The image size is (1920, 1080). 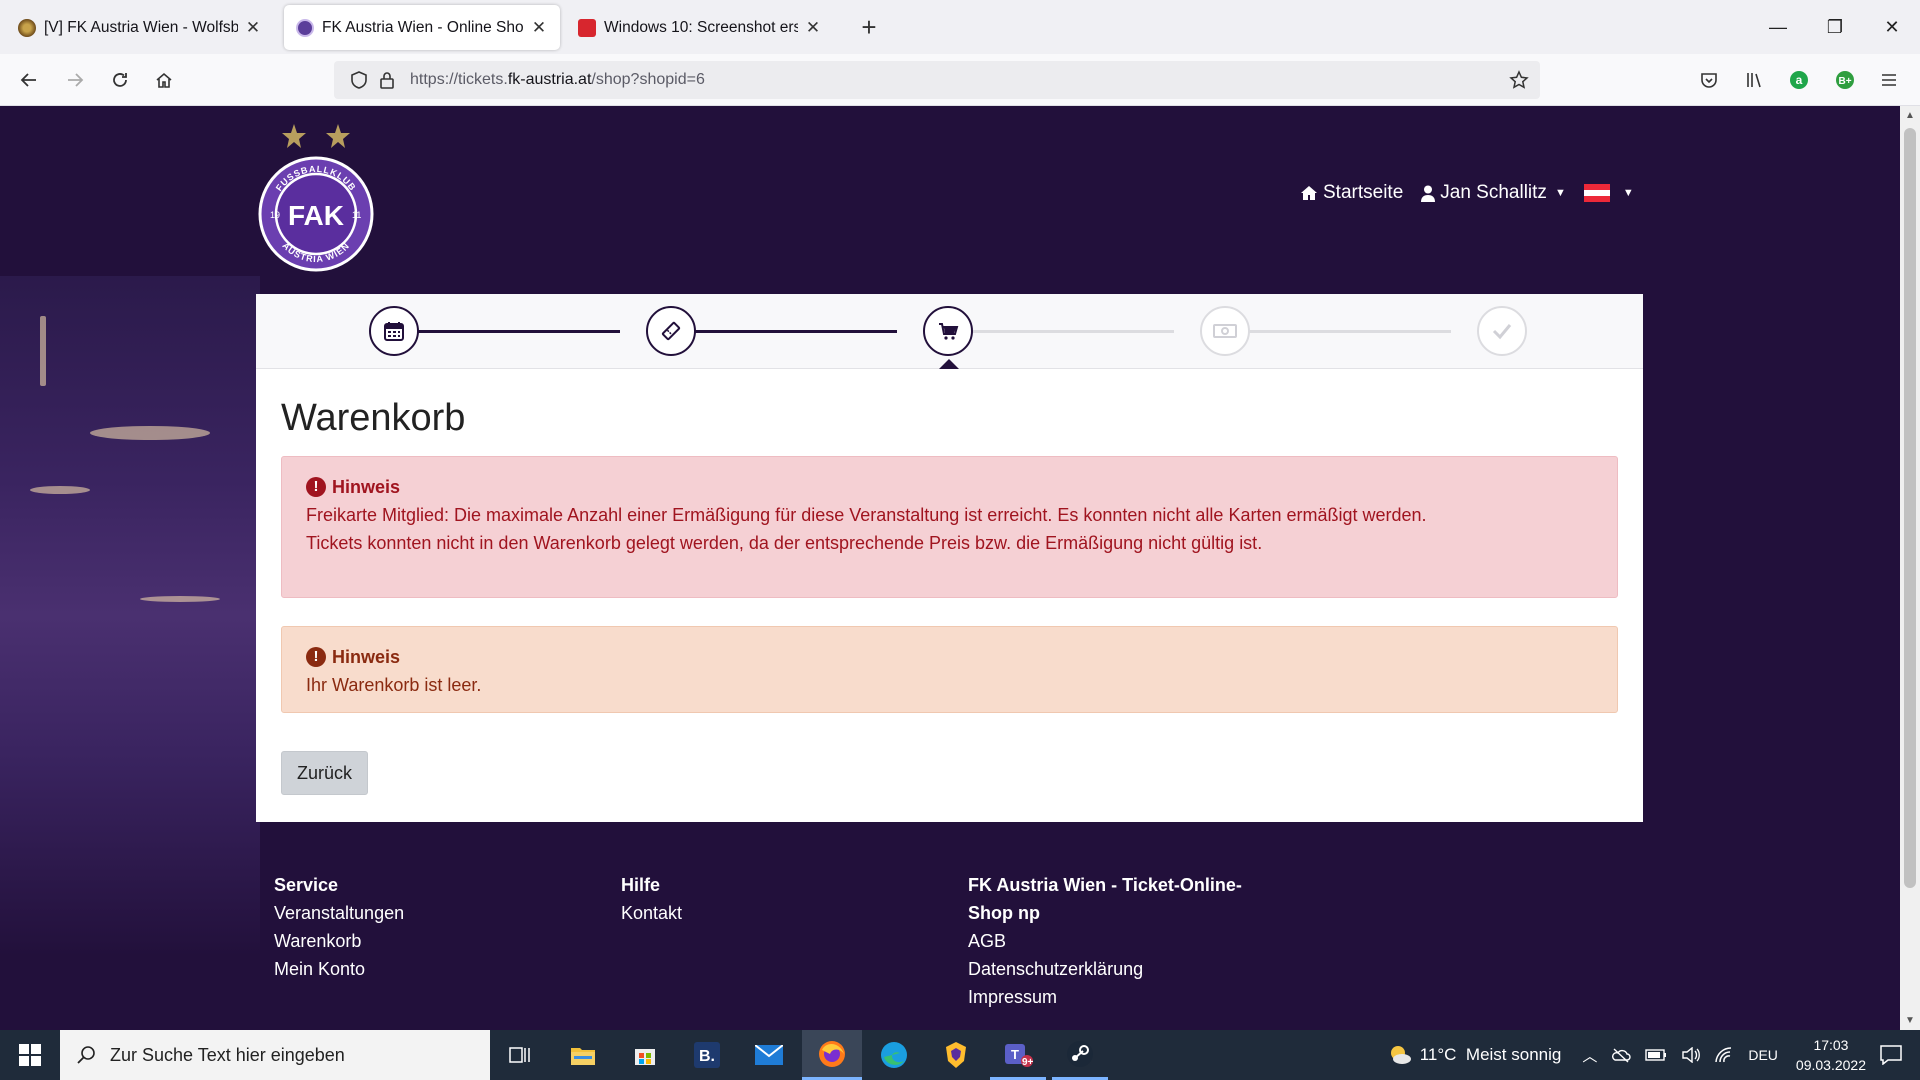 What do you see at coordinates (275, 215) in the screenshot?
I see `svg-text: 19` at bounding box center [275, 215].